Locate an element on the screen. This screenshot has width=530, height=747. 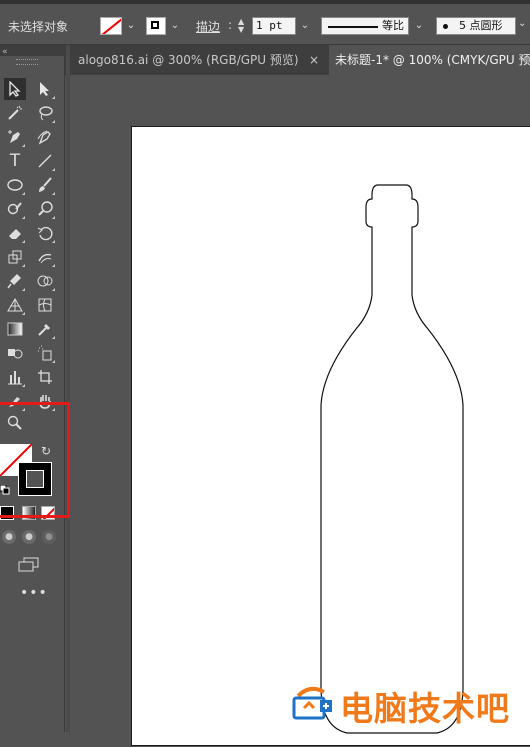
curvature-icon is located at coordinates (45, 137).